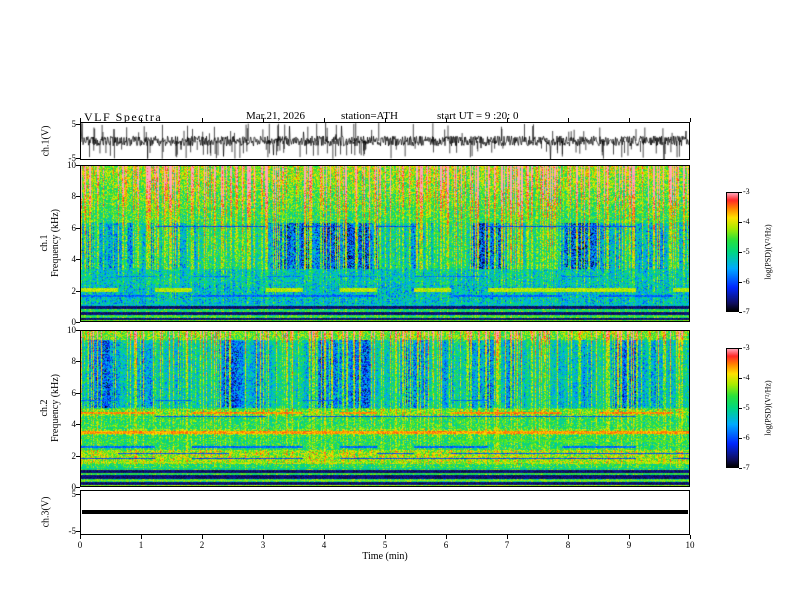 The height and width of the screenshot is (612, 792). What do you see at coordinates (568, 545) in the screenshot?
I see `x-axis-tick-label: 8` at bounding box center [568, 545].